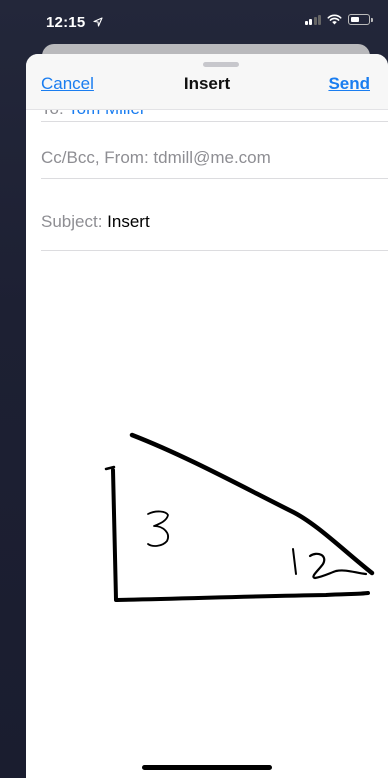 The width and height of the screenshot is (388, 778). What do you see at coordinates (252, 504) in the screenshot?
I see `sketch-hypotenuse` at bounding box center [252, 504].